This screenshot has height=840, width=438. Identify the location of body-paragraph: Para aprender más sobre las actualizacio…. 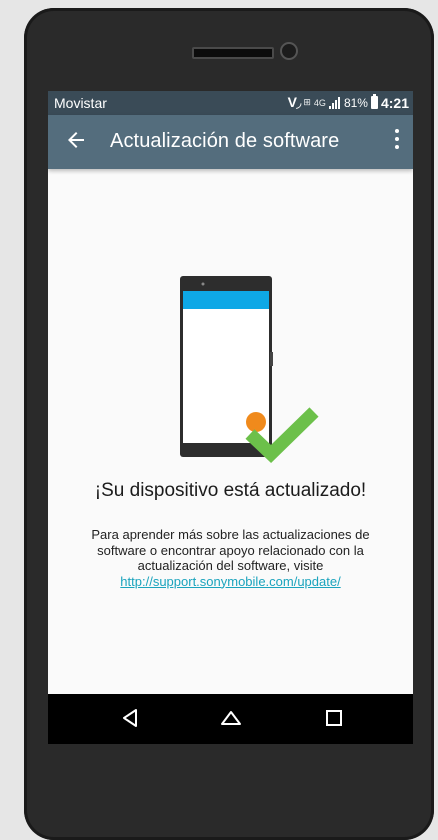
(230, 550).